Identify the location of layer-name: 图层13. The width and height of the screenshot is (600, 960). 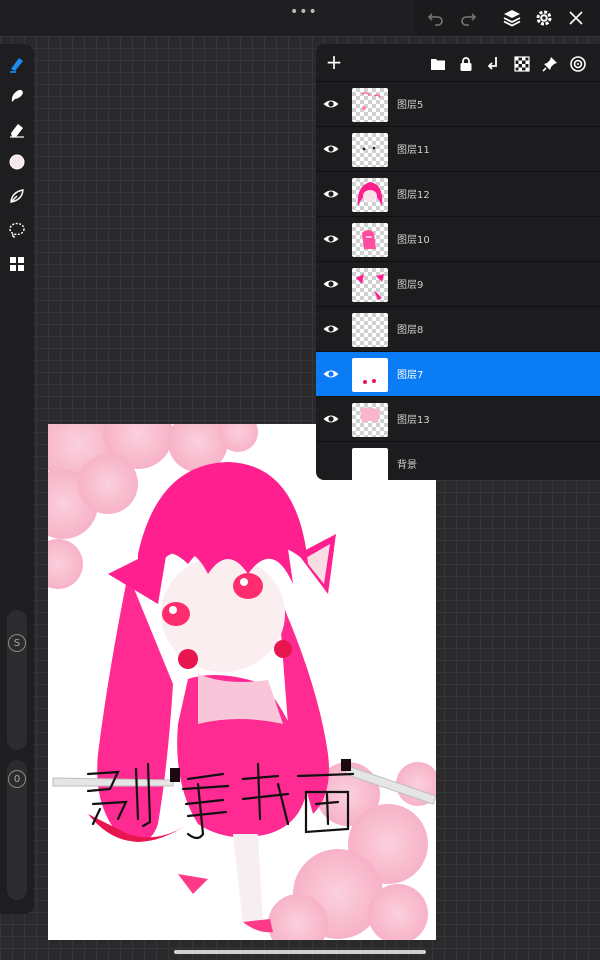
(413, 420).